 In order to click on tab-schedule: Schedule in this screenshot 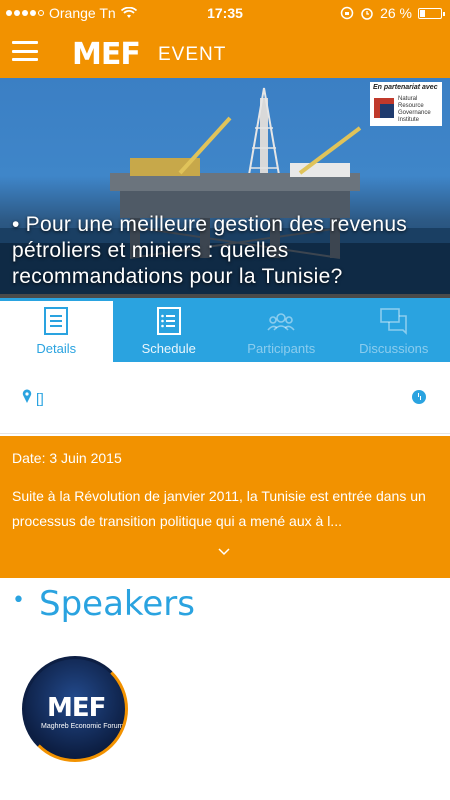, I will do `click(168, 330)`.